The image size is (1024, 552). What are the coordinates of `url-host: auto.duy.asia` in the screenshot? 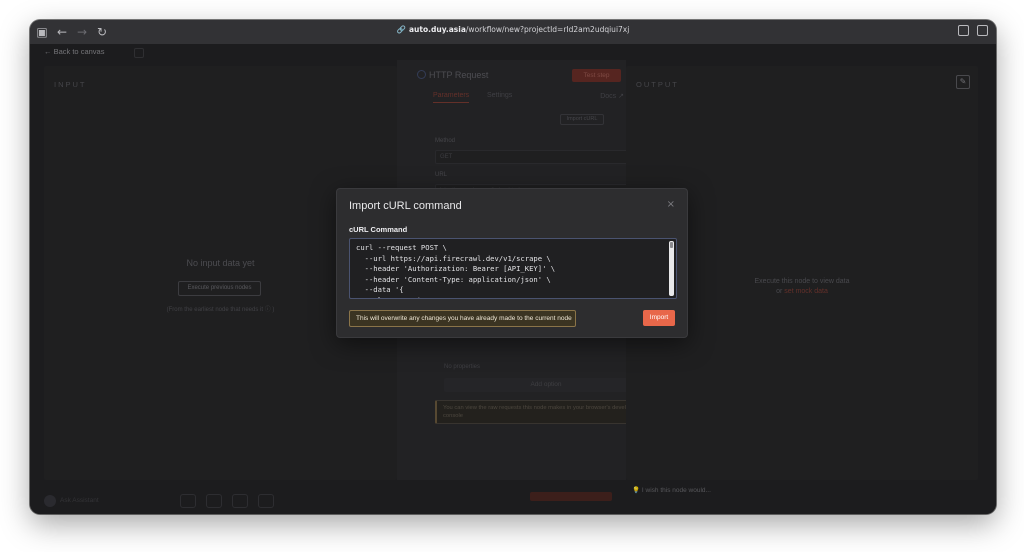 It's located at (437, 29).